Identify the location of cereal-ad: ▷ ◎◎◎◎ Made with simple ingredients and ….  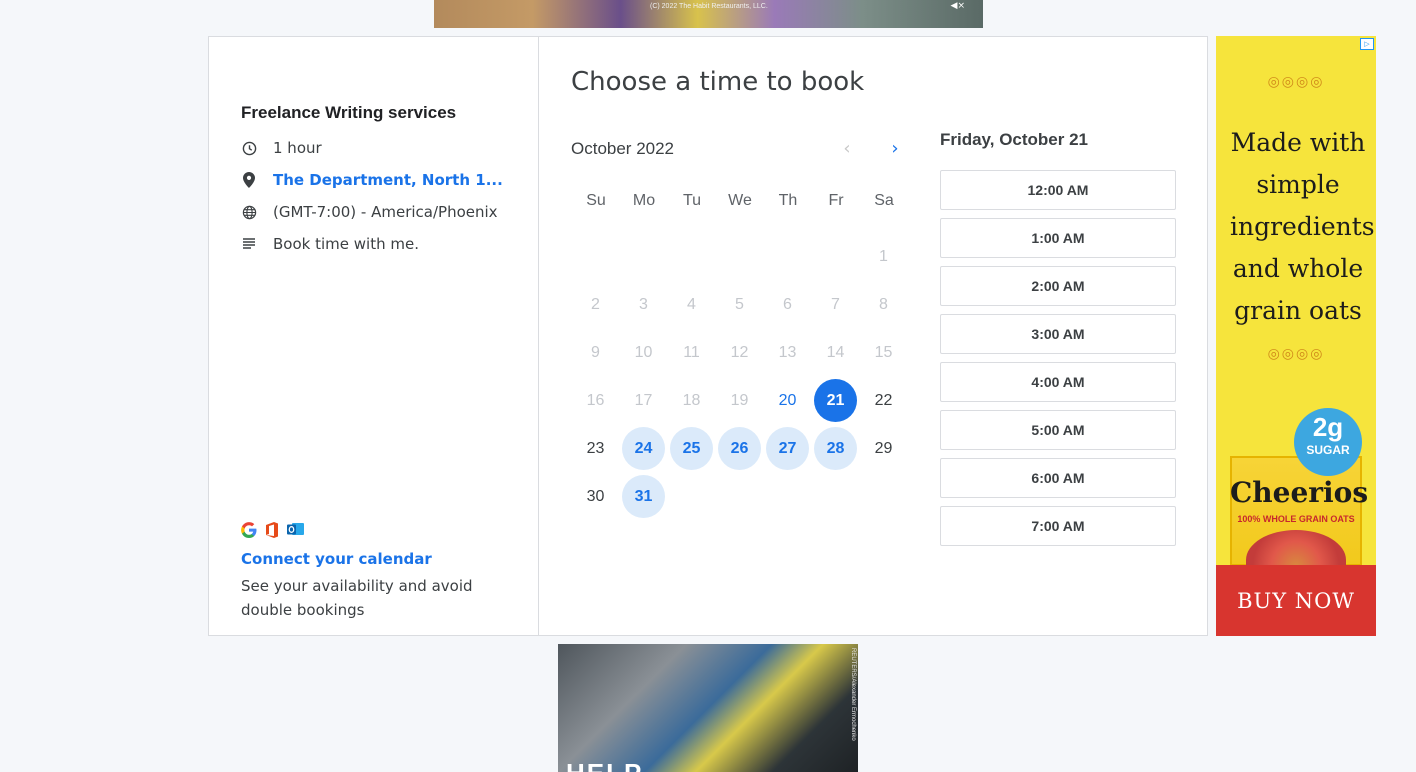
(1296, 336).